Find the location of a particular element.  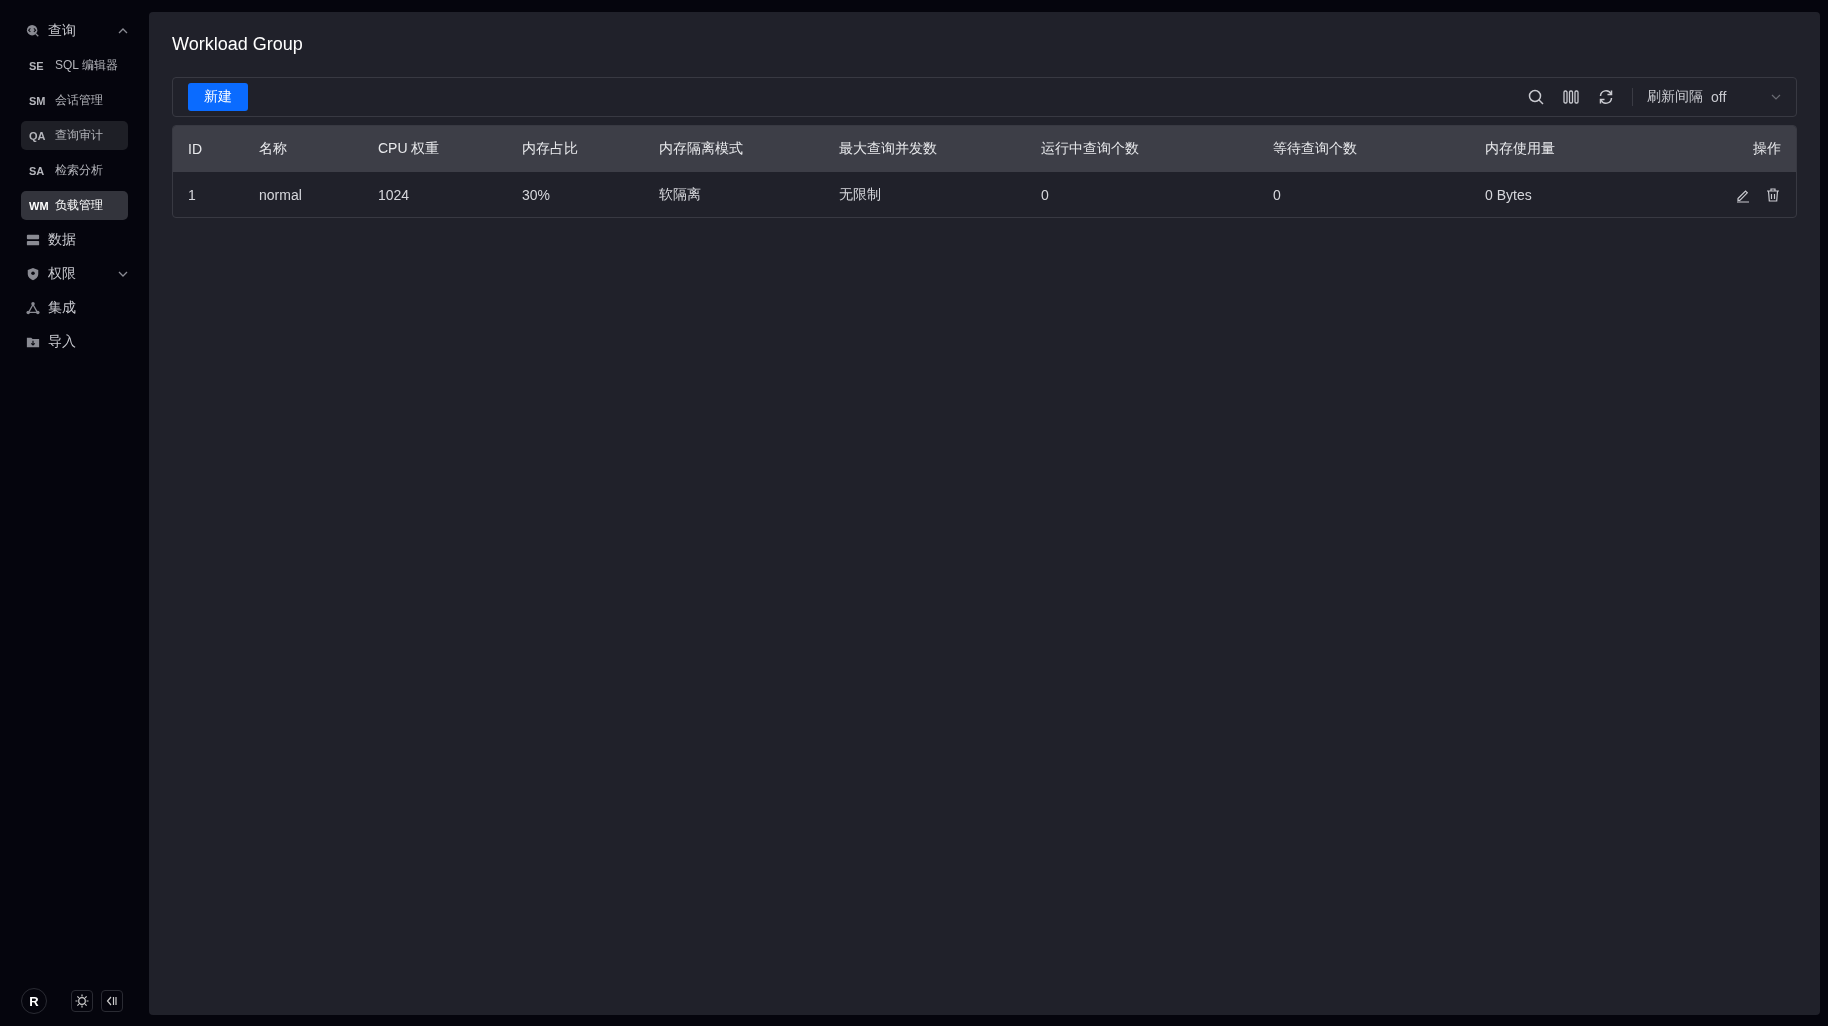

column-header: 运行中查询个数 is located at coordinates (1090, 149).